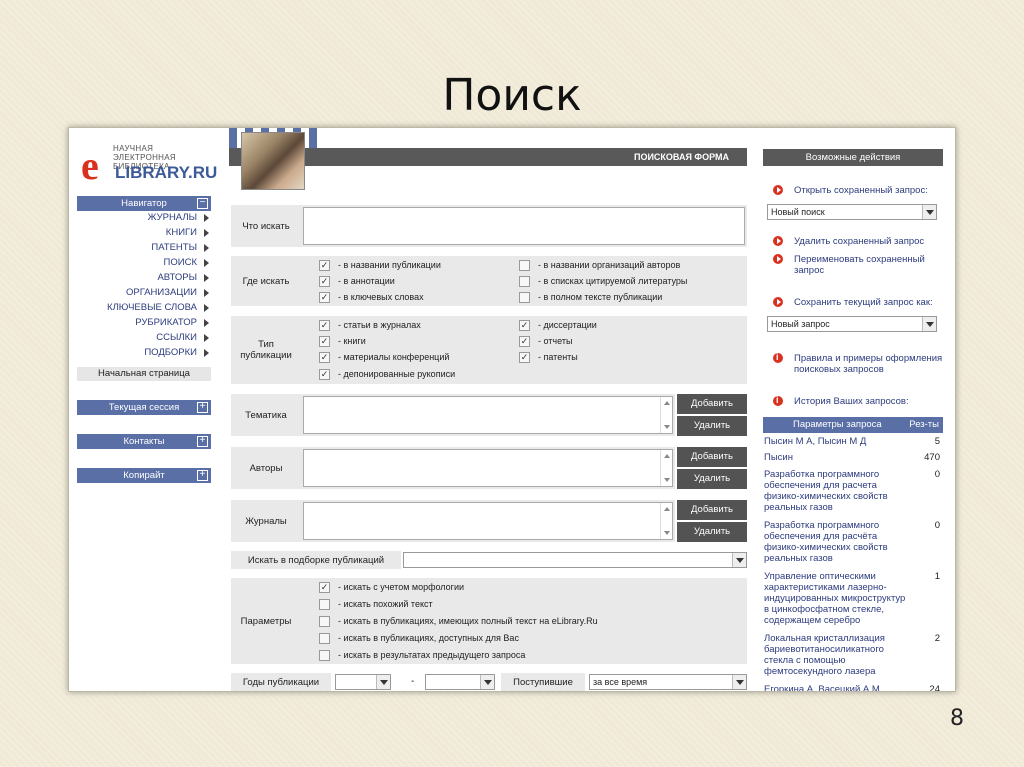 The height and width of the screenshot is (767, 1024). What do you see at coordinates (166, 173) in the screenshot?
I see `logo-name: LIBRARY.RU` at bounding box center [166, 173].